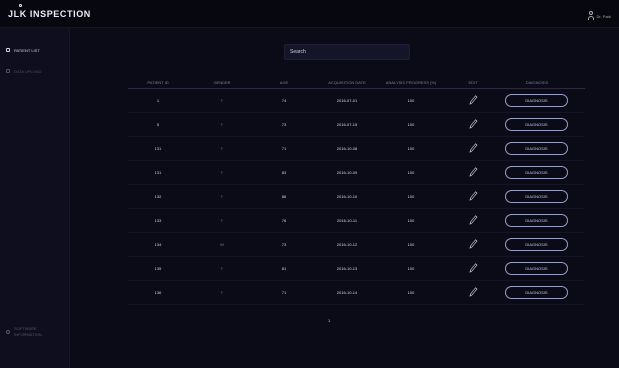  I want to click on pagination-current-page: 1, so click(329, 320).